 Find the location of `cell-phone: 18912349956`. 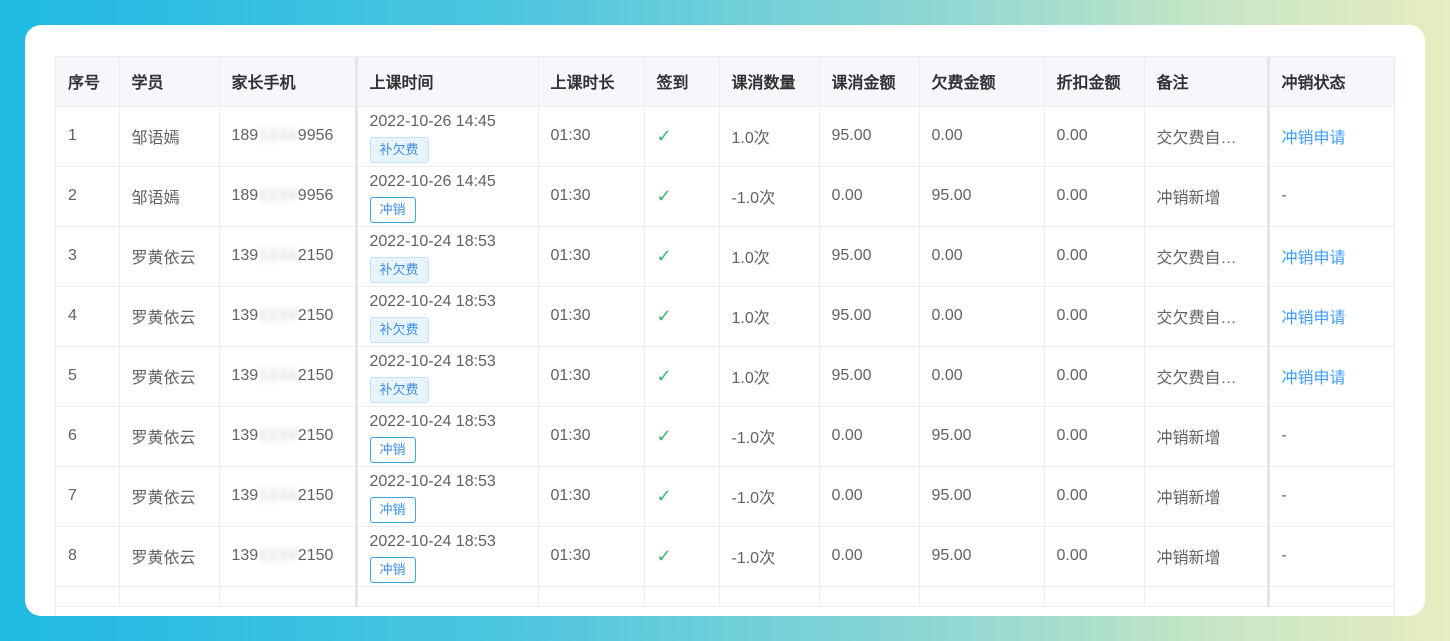

cell-phone: 18912349956 is located at coordinates (288, 136).